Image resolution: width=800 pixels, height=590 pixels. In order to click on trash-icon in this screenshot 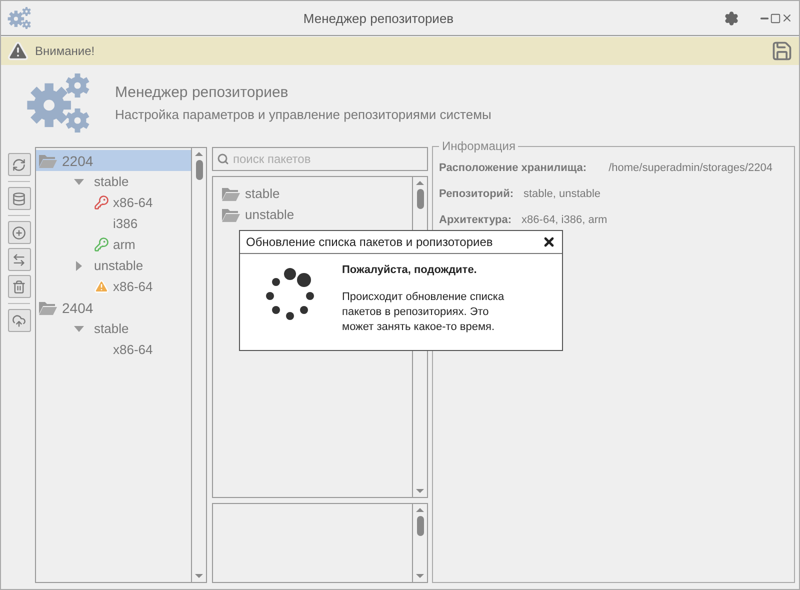, I will do `click(19, 287)`.